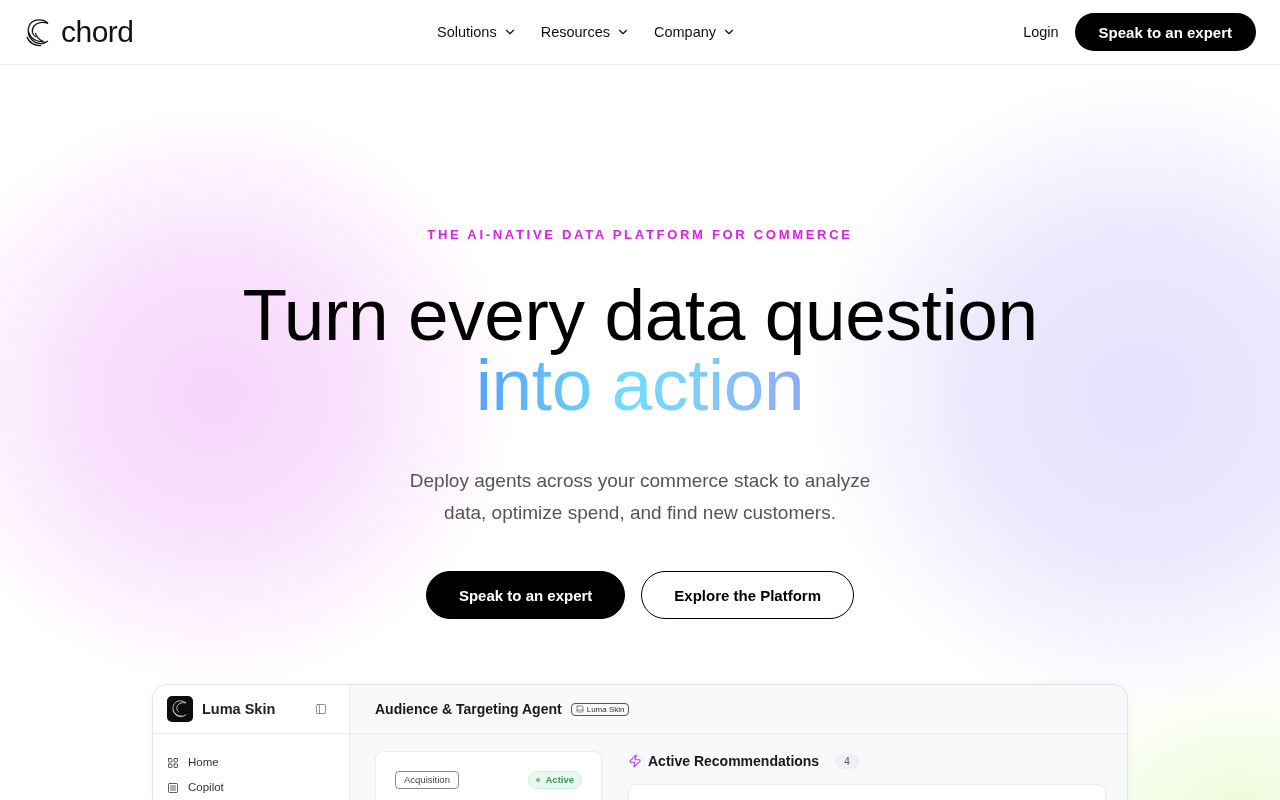  I want to click on nav-menu-item: Solutions, so click(477, 32).